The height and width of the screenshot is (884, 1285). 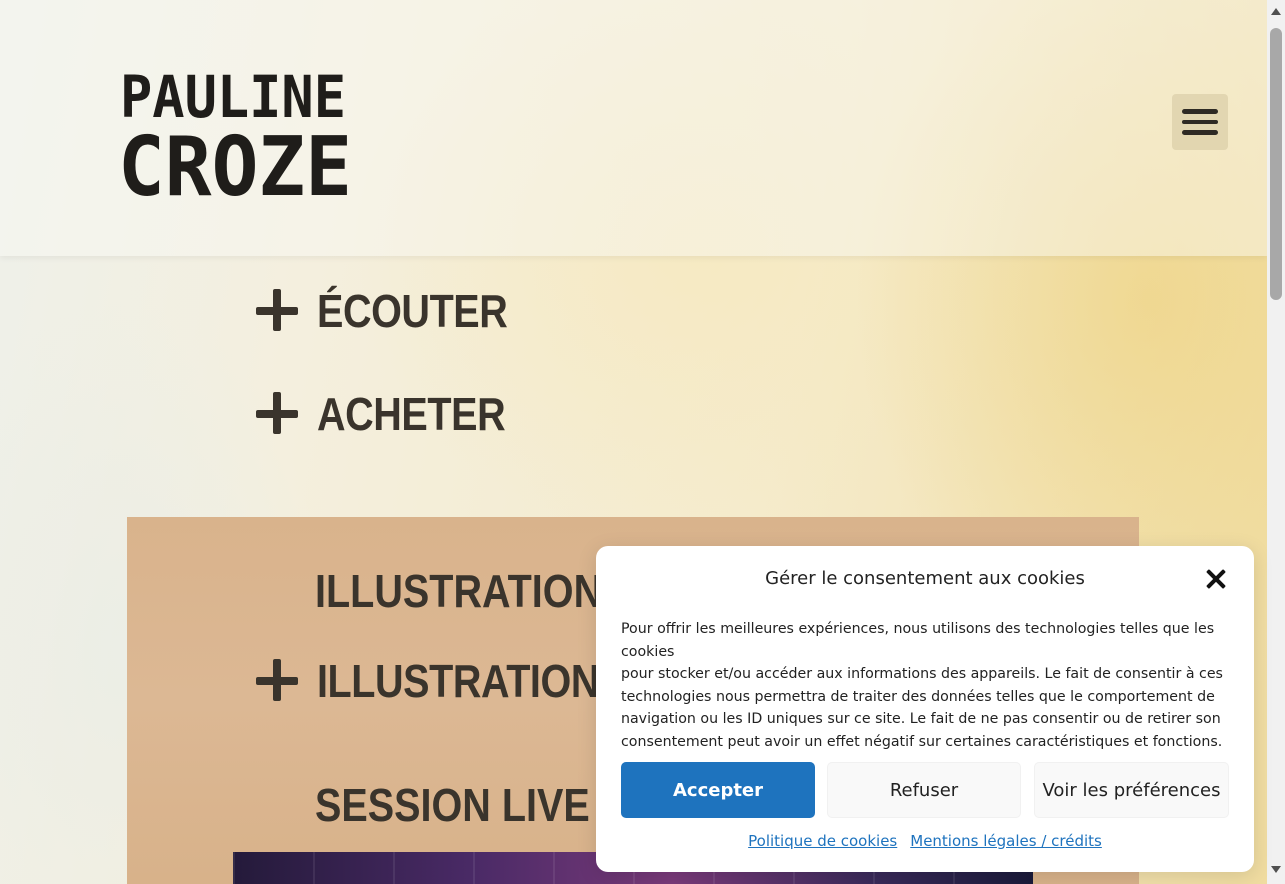 What do you see at coordinates (412, 311) in the screenshot?
I see `nav-item-label: ÉCOUTER` at bounding box center [412, 311].